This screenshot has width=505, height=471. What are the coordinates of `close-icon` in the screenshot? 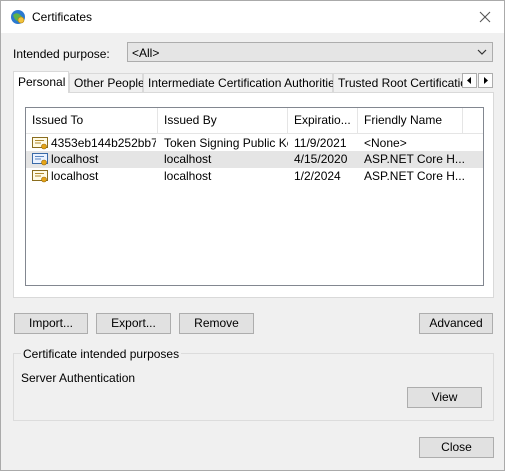 It's located at (485, 17).